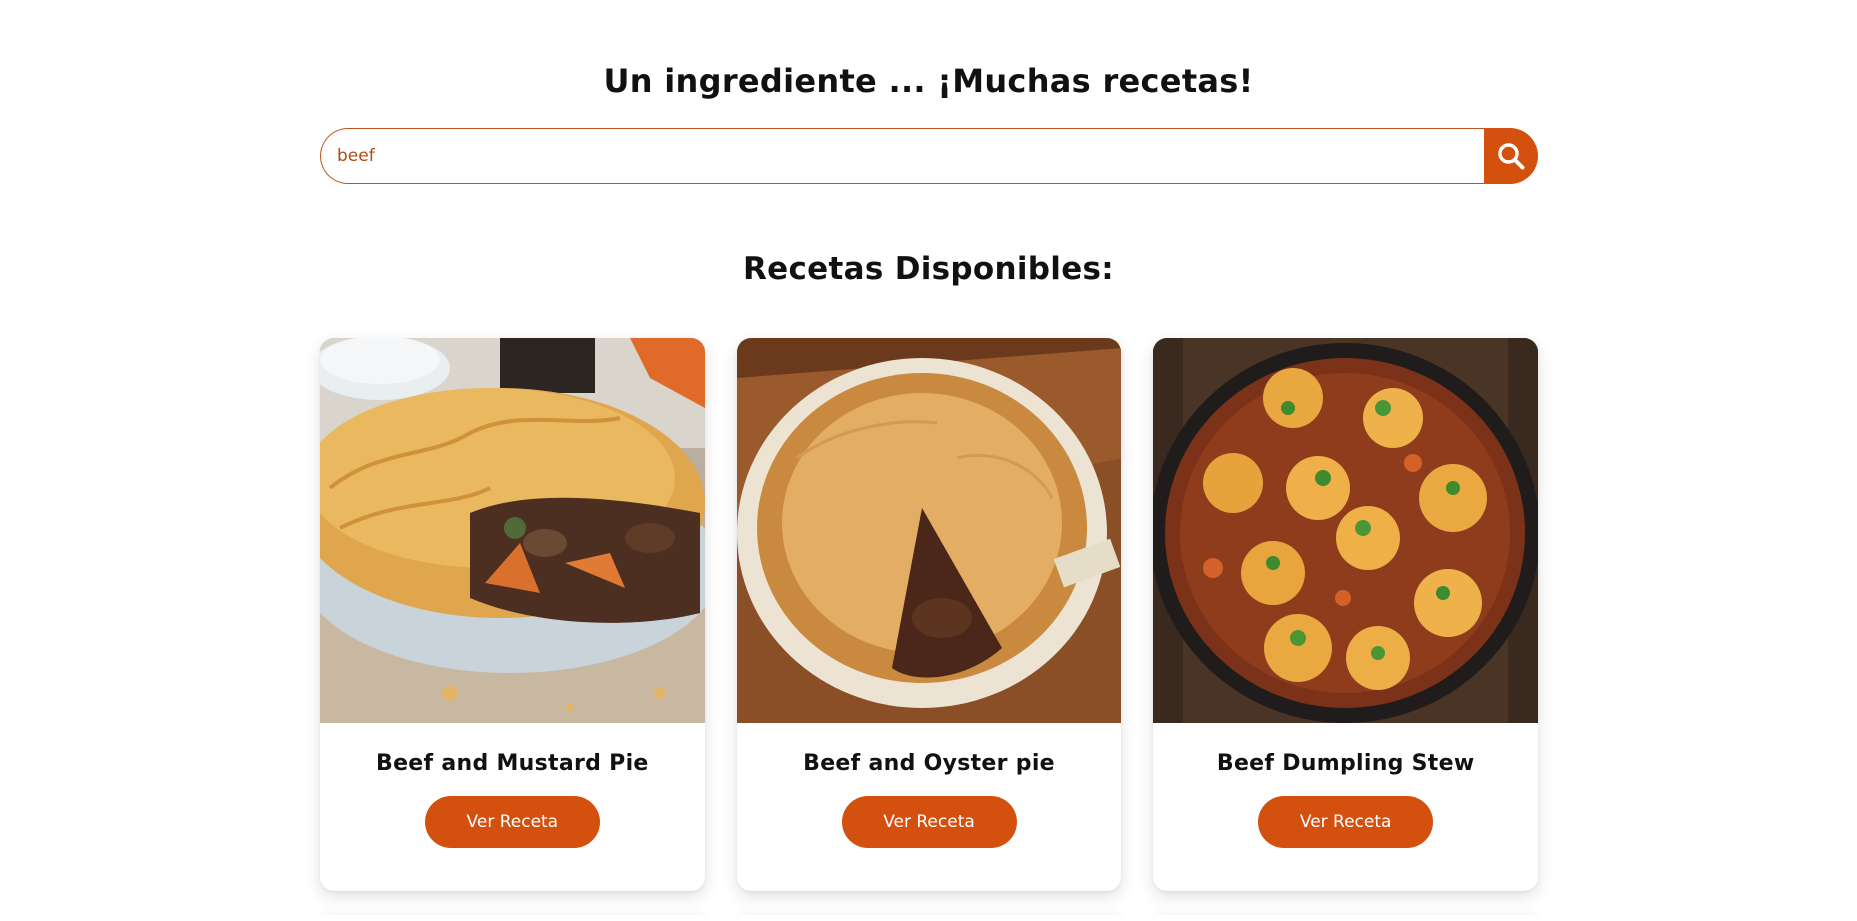 The width and height of the screenshot is (1857, 921). Describe the element at coordinates (512, 530) in the screenshot. I see `beef-and-mustard-pie-photo` at that location.